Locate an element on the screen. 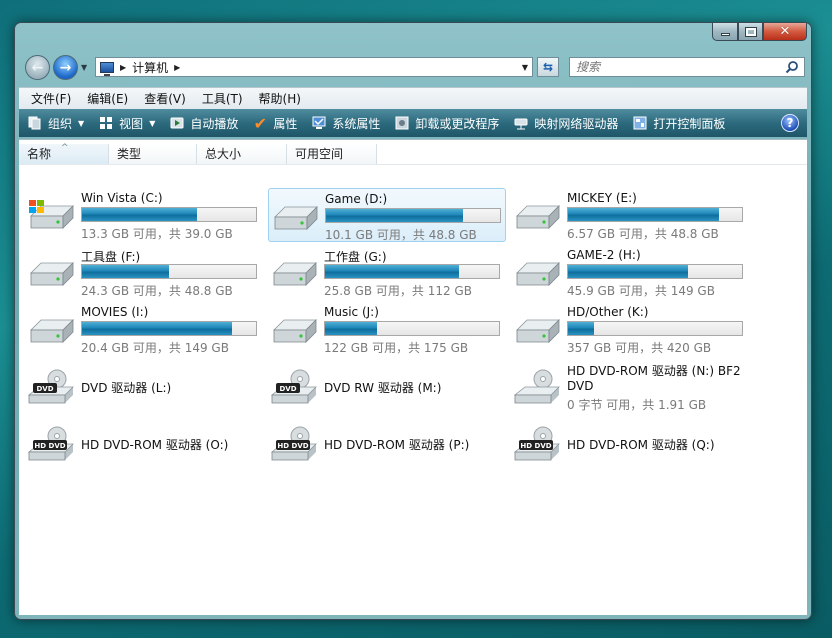 The width and height of the screenshot is (832, 638). drive-tile: 工具盘 (F:) 24.3 GB 可用，共 48.8 GB is located at coordinates (144, 272).